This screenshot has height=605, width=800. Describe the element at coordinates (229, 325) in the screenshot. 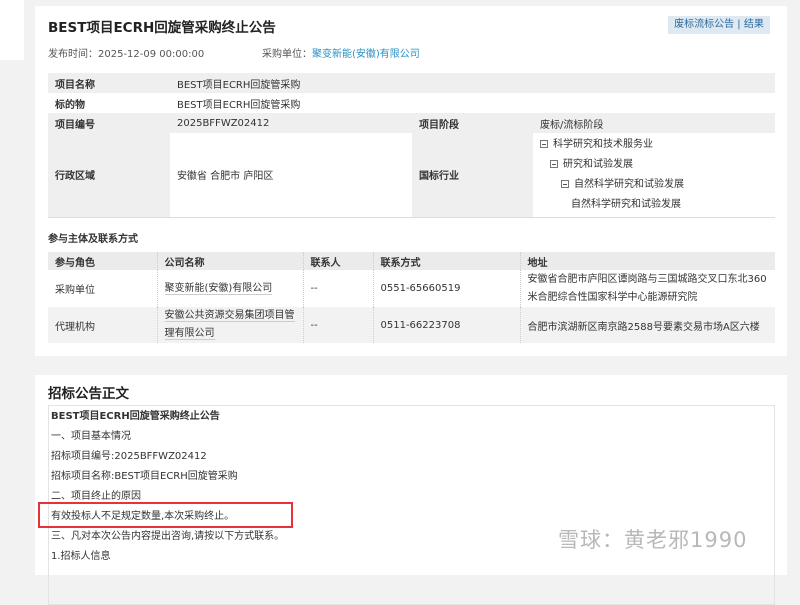

I see `company-link: 安徽公共资源交易集团项目管理有限公司` at that location.